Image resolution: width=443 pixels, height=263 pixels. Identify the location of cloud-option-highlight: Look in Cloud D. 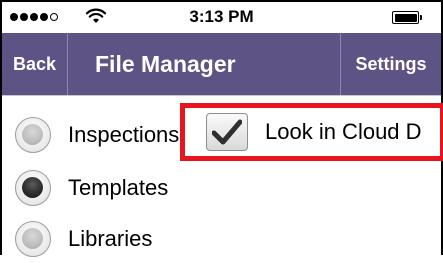
(311, 132).